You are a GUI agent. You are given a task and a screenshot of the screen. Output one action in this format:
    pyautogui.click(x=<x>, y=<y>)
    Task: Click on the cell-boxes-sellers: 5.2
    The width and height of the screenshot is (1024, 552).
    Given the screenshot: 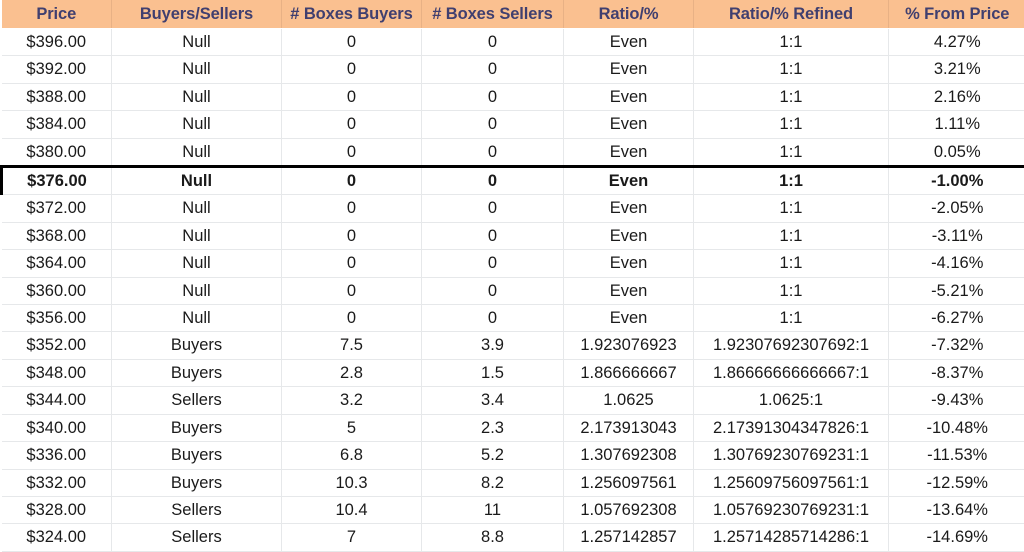 What is the action you would take?
    pyautogui.click(x=493, y=455)
    